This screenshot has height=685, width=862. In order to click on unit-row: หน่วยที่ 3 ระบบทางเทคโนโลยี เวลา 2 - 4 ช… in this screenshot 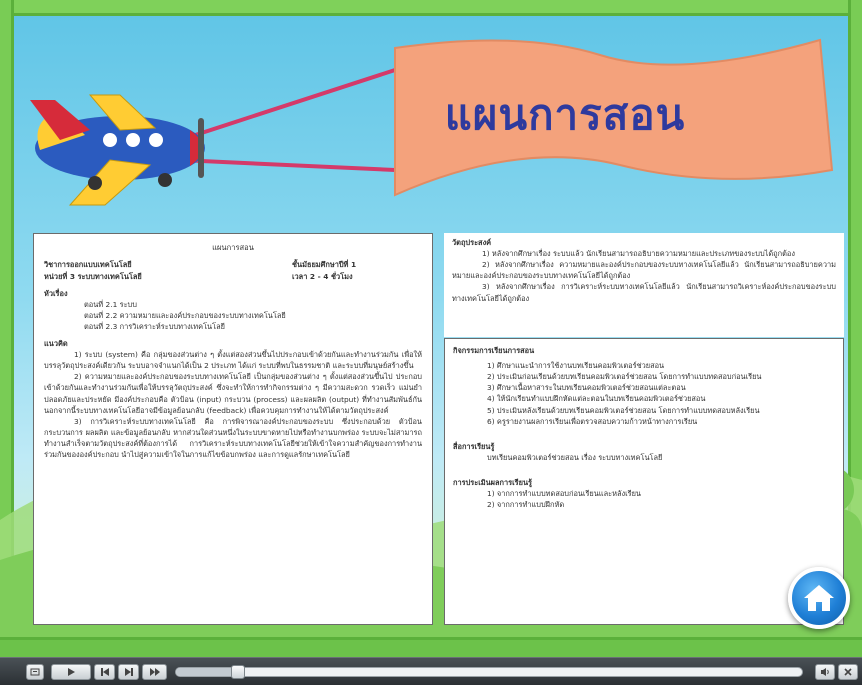, I will do `click(233, 276)`.